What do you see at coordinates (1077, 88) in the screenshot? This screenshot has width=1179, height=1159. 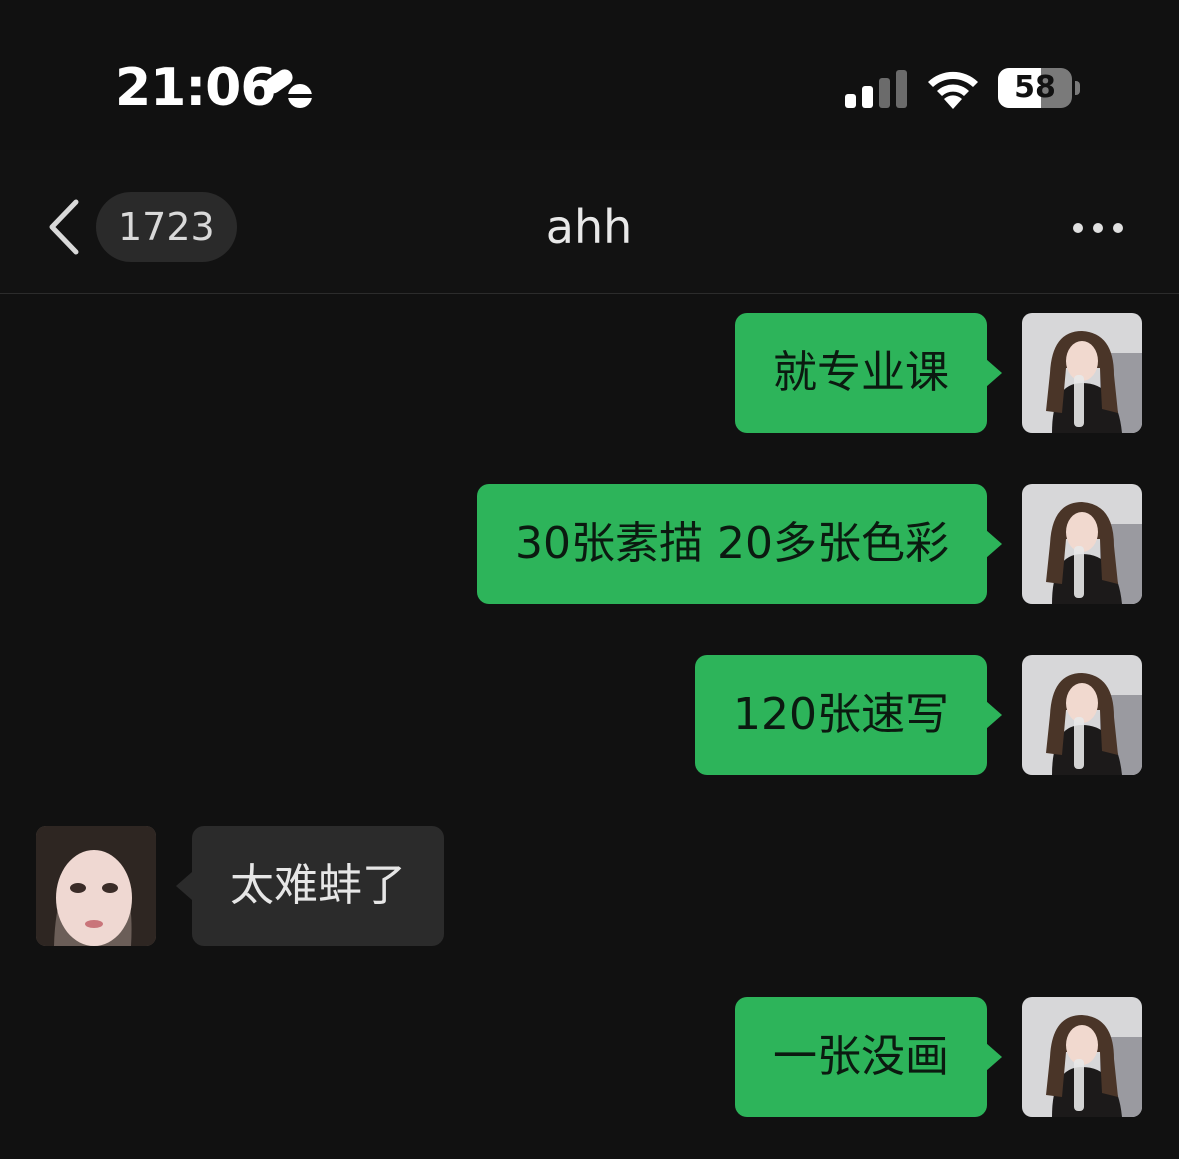 I see `battery-cap` at bounding box center [1077, 88].